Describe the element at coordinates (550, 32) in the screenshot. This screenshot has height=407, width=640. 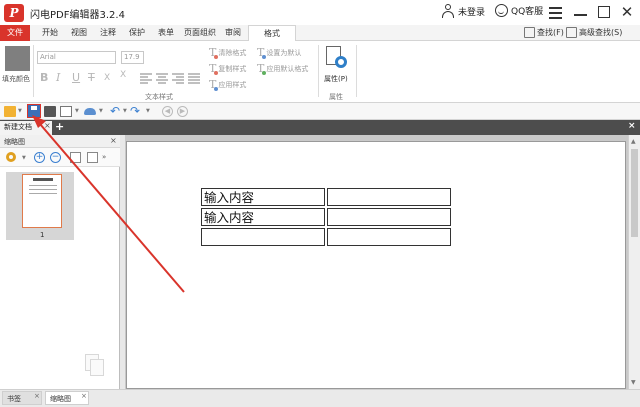
I see `find-label: 查找(F)` at that location.